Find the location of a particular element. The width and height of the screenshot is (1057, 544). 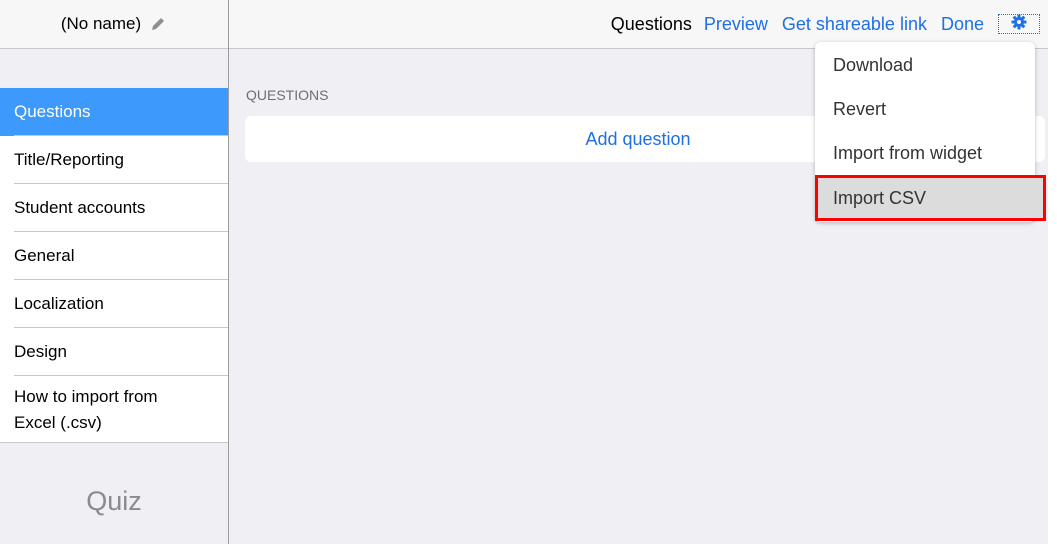

document-title: (No name) is located at coordinates (101, 24).